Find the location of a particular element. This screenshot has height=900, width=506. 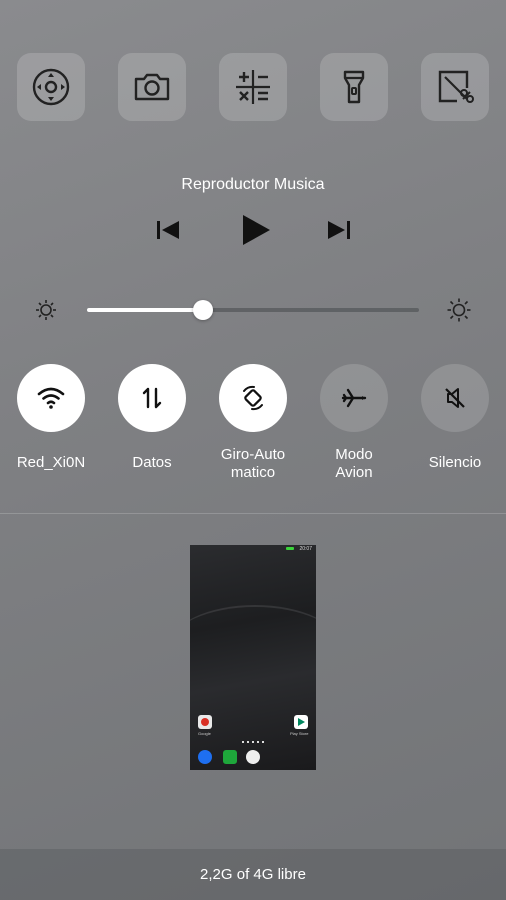

previous-track-button is located at coordinates (168, 230).